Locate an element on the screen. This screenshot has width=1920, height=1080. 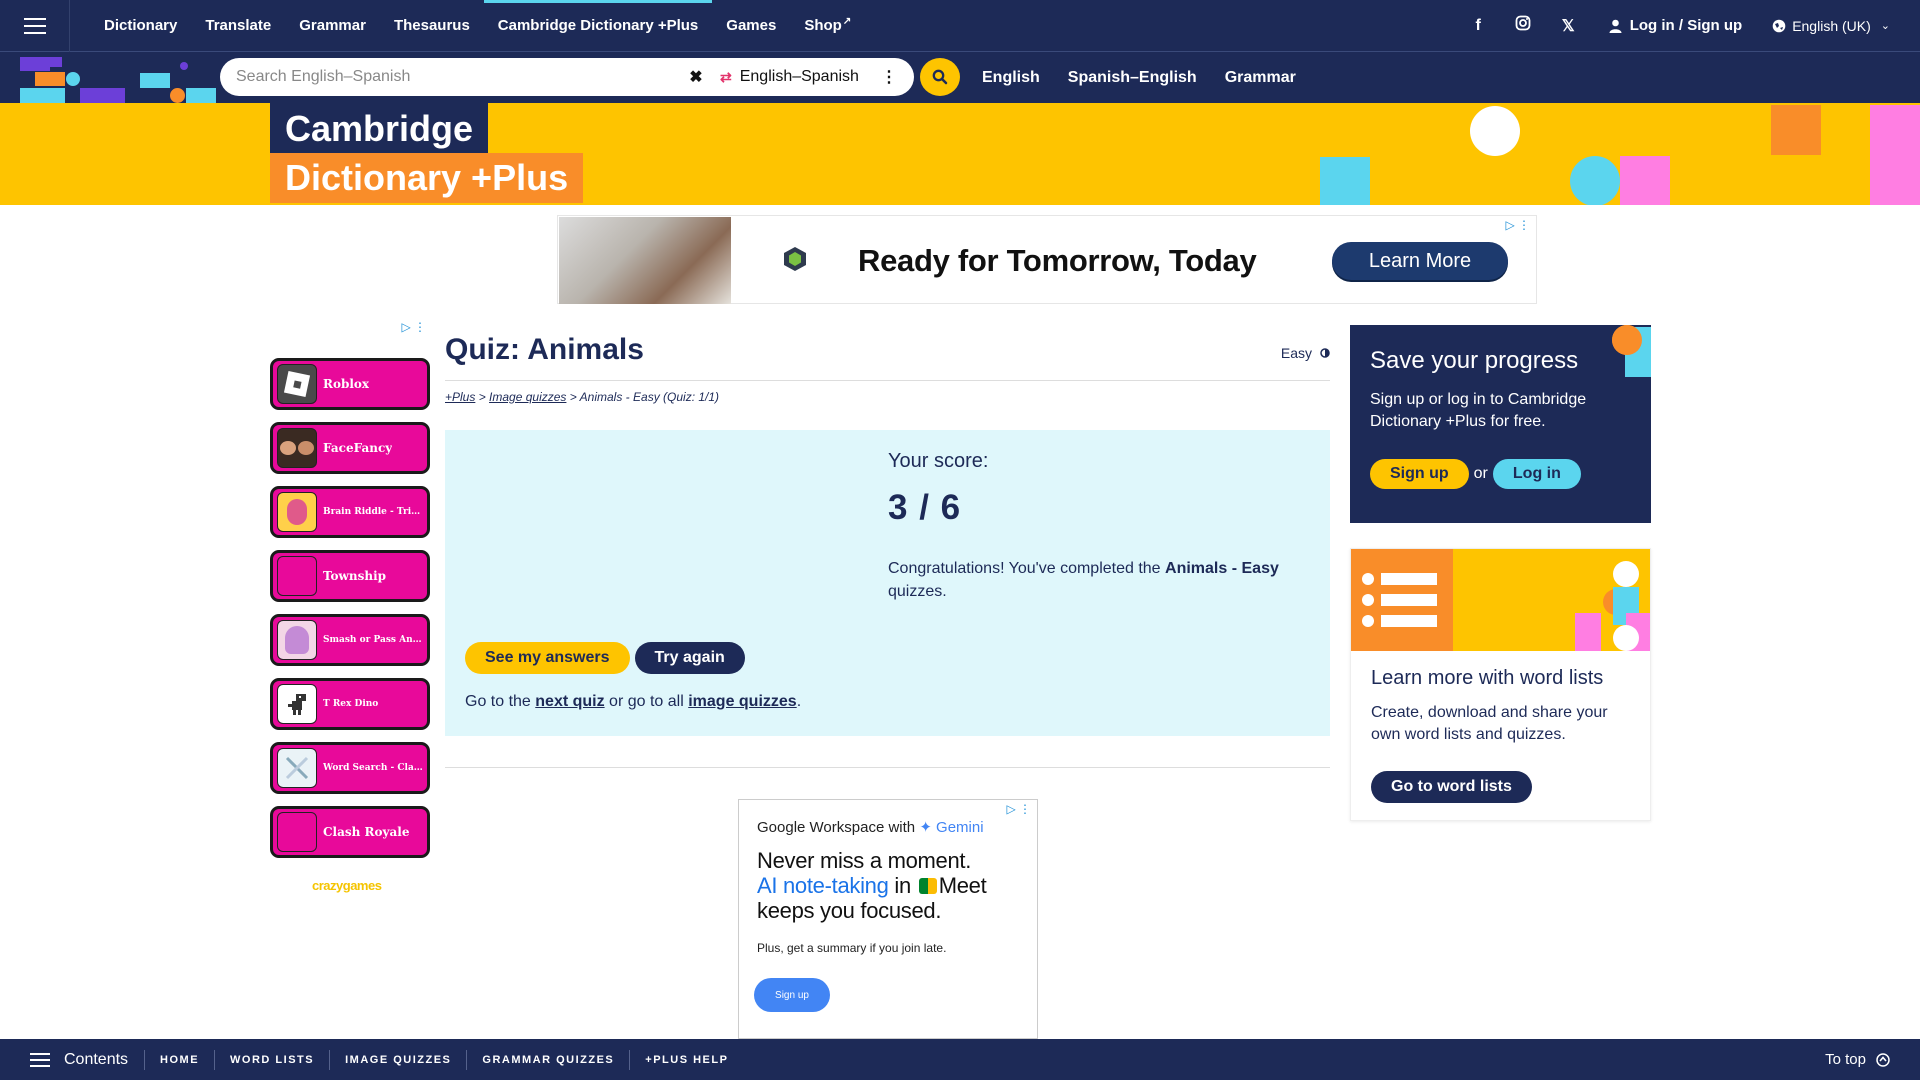
to-top-button: To top is located at coordinates (1857, 1059).